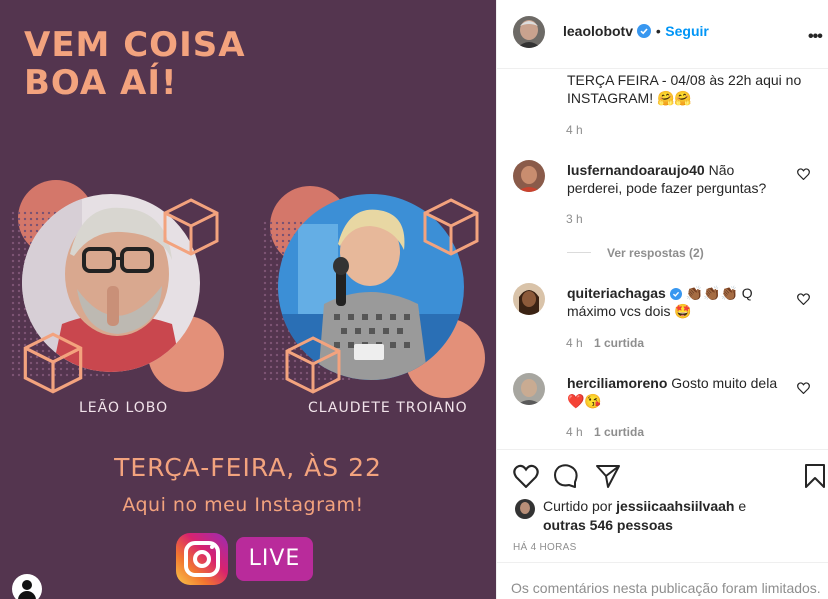 Image resolution: width=828 pixels, height=599 pixels. Describe the element at coordinates (566, 476) in the screenshot. I see `comment-bubble-icon` at that location.